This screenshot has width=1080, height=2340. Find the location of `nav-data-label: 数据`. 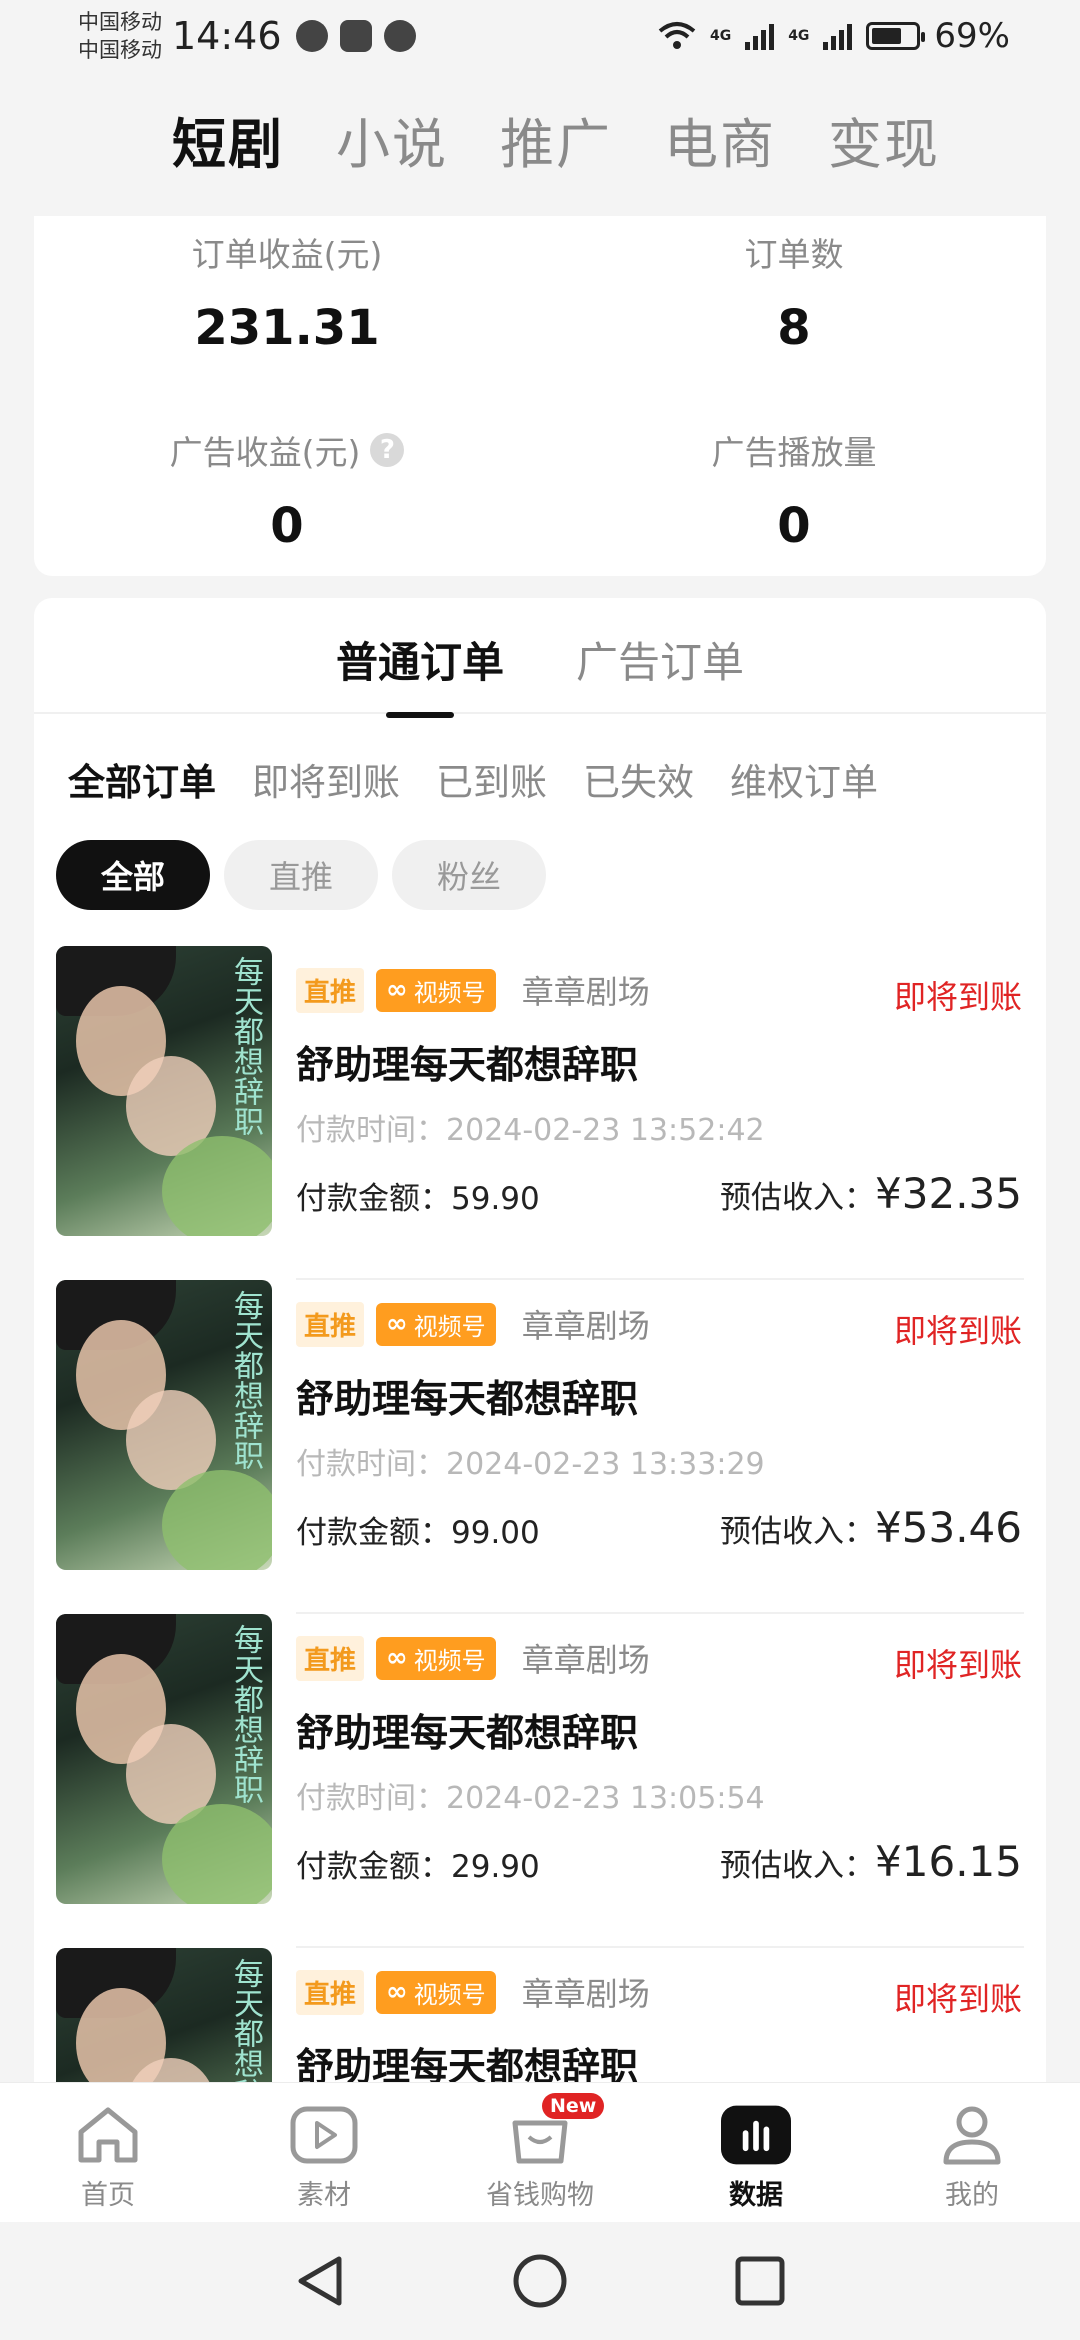

nav-data-label: 数据 is located at coordinates (756, 2195).